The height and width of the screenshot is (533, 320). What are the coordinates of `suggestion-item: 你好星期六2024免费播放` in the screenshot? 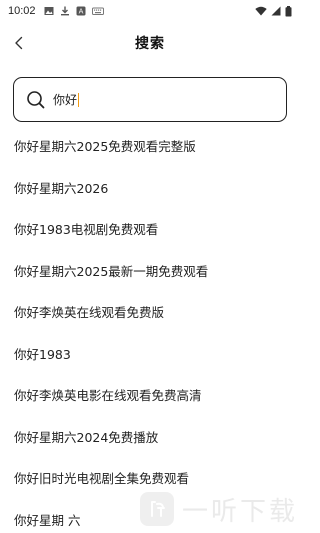 It's located at (150, 437).